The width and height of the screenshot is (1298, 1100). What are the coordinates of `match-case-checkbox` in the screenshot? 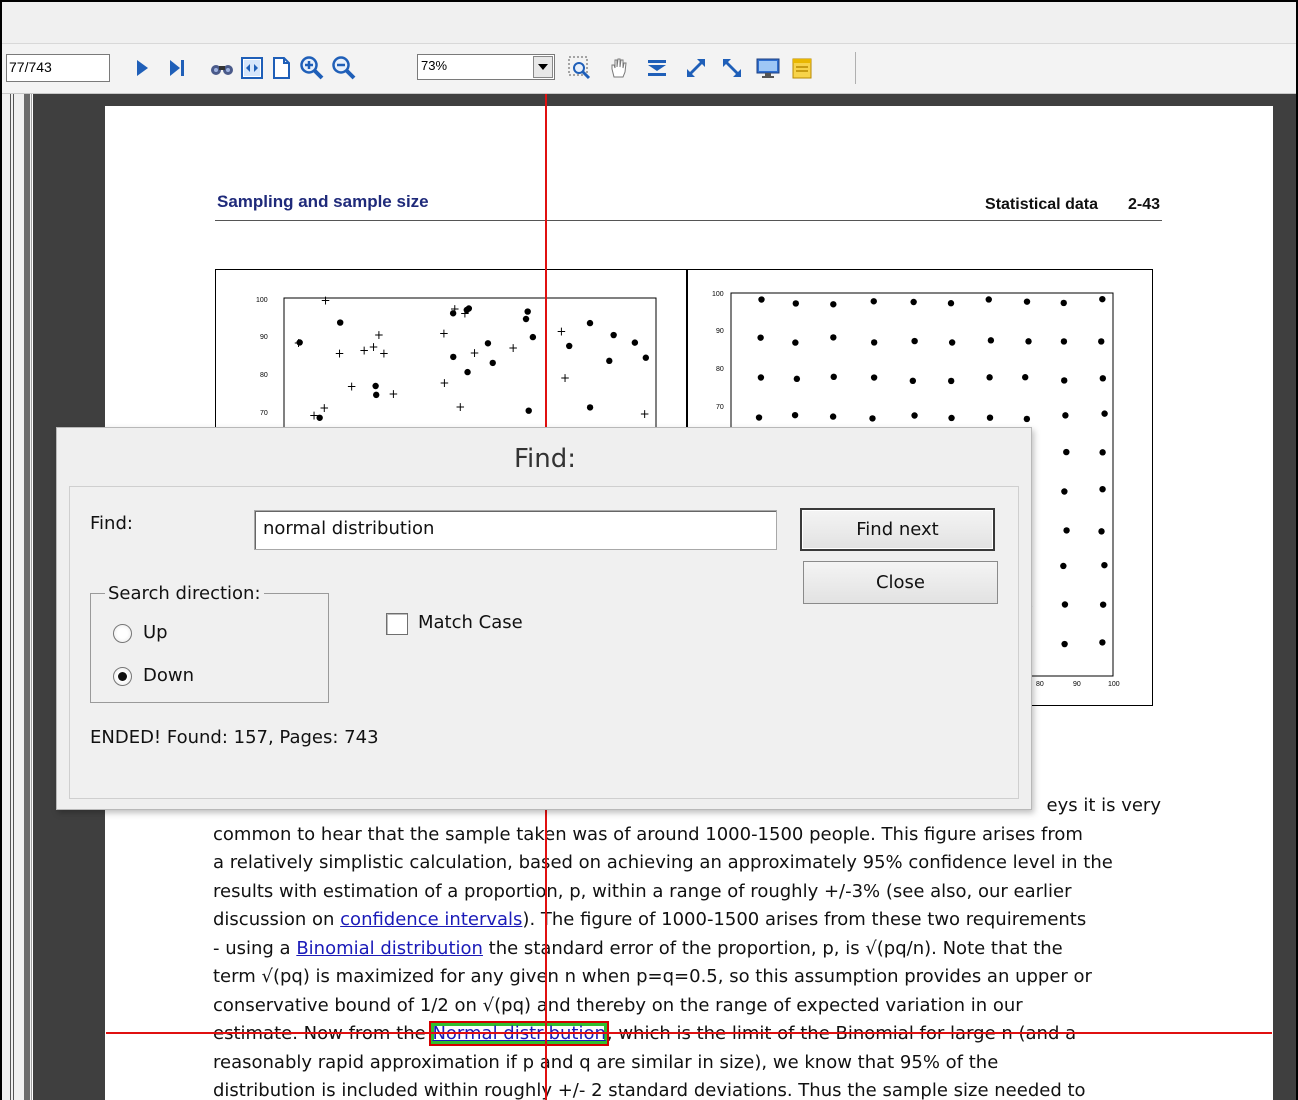 It's located at (397, 624).